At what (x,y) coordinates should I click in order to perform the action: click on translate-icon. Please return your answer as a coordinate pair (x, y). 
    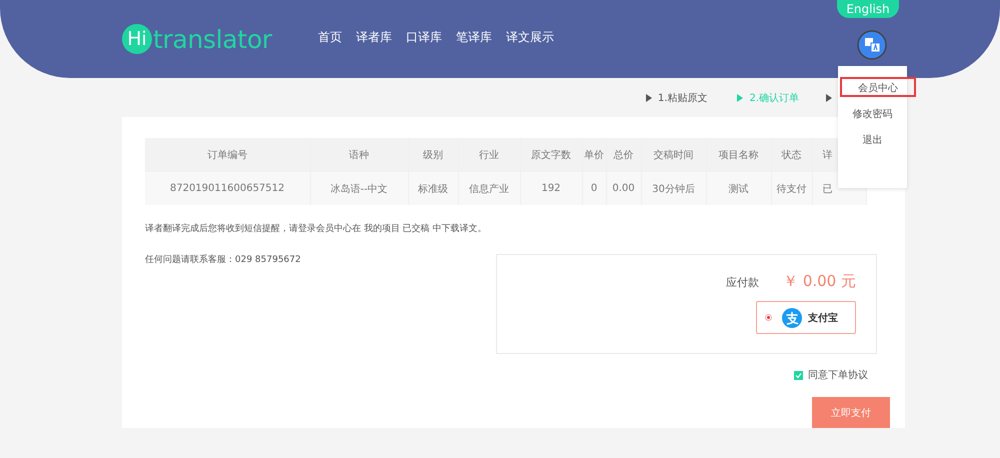
    Looking at the image, I should click on (872, 45).